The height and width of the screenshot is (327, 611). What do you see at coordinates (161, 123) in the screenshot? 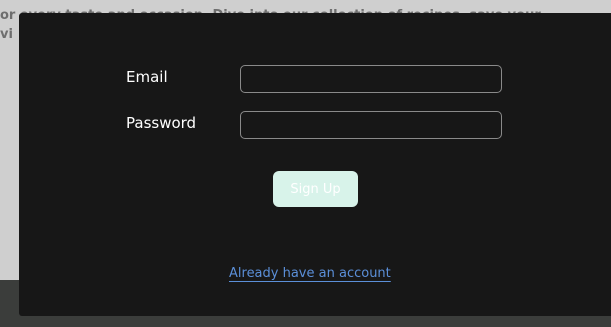
I see `password-label: Password` at bounding box center [161, 123].